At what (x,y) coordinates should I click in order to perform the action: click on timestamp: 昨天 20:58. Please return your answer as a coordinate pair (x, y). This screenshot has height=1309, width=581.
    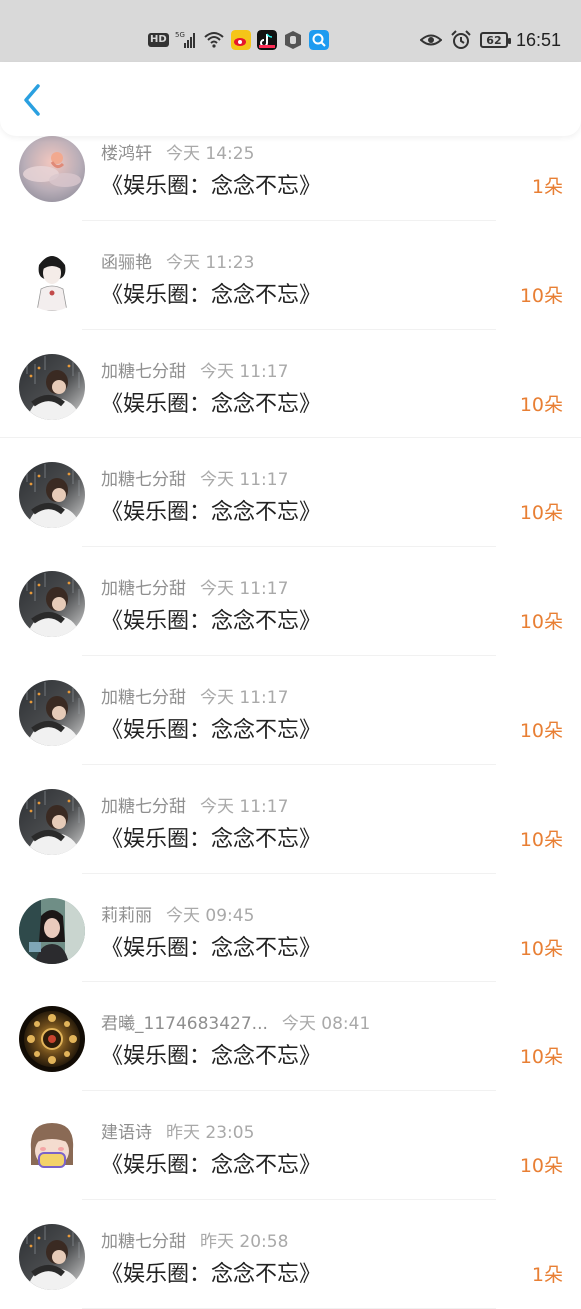
    Looking at the image, I should click on (244, 1241).